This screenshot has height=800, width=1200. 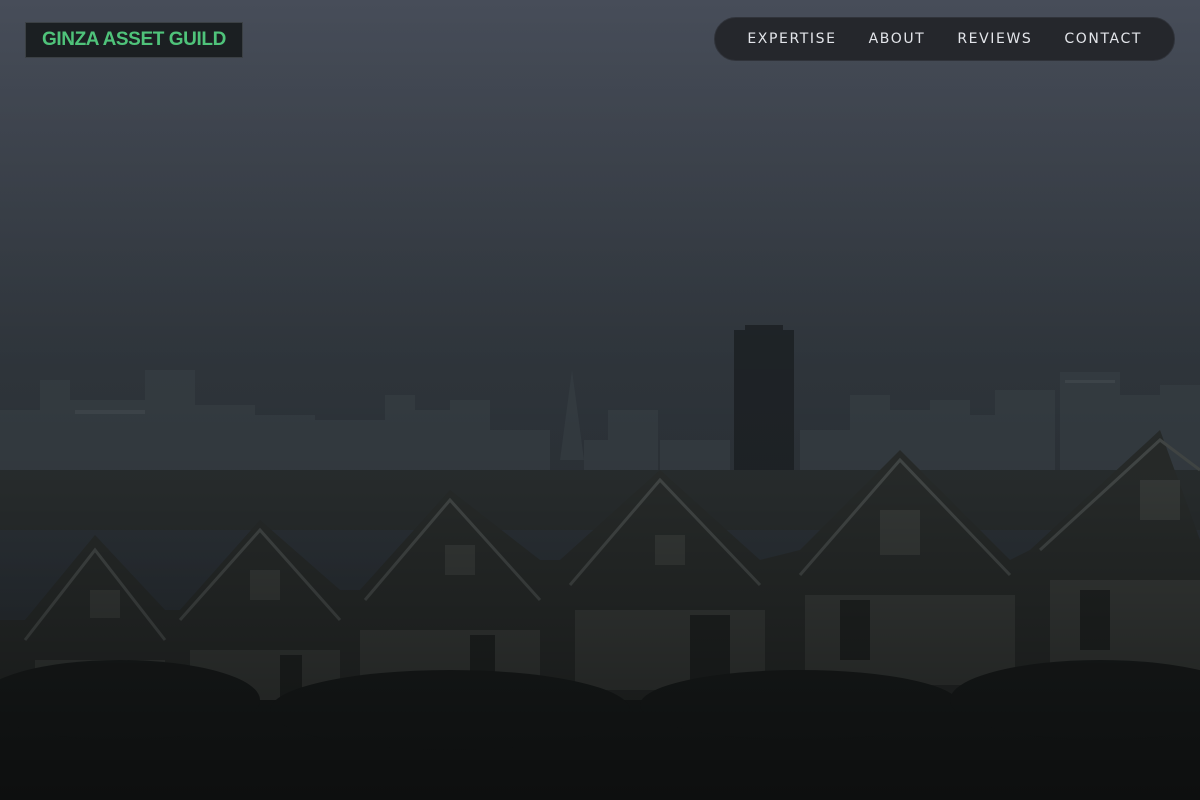 What do you see at coordinates (944, 39) in the screenshot?
I see `main-nav: EXPERTISE ABOUT REVIEWS CONTACT` at bounding box center [944, 39].